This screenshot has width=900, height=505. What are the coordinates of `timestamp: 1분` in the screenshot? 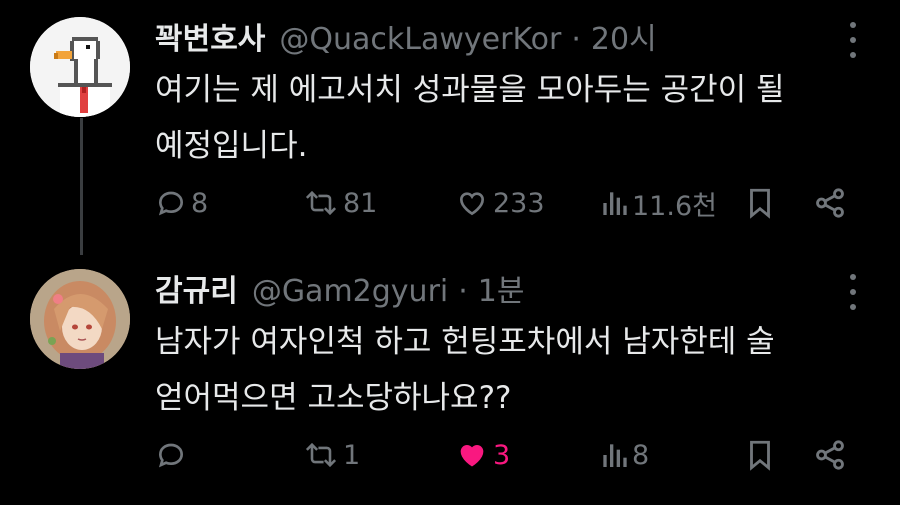 It's located at (501, 288).